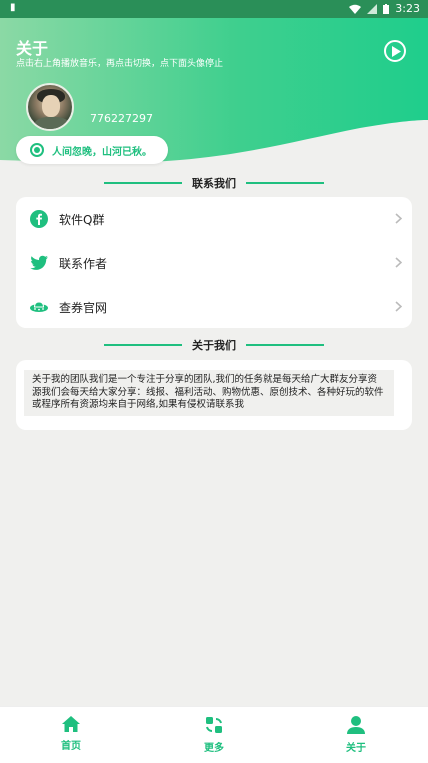 Image resolution: width=428 pixels, height=763 pixels. What do you see at coordinates (50, 107) in the screenshot?
I see `avatar` at bounding box center [50, 107].